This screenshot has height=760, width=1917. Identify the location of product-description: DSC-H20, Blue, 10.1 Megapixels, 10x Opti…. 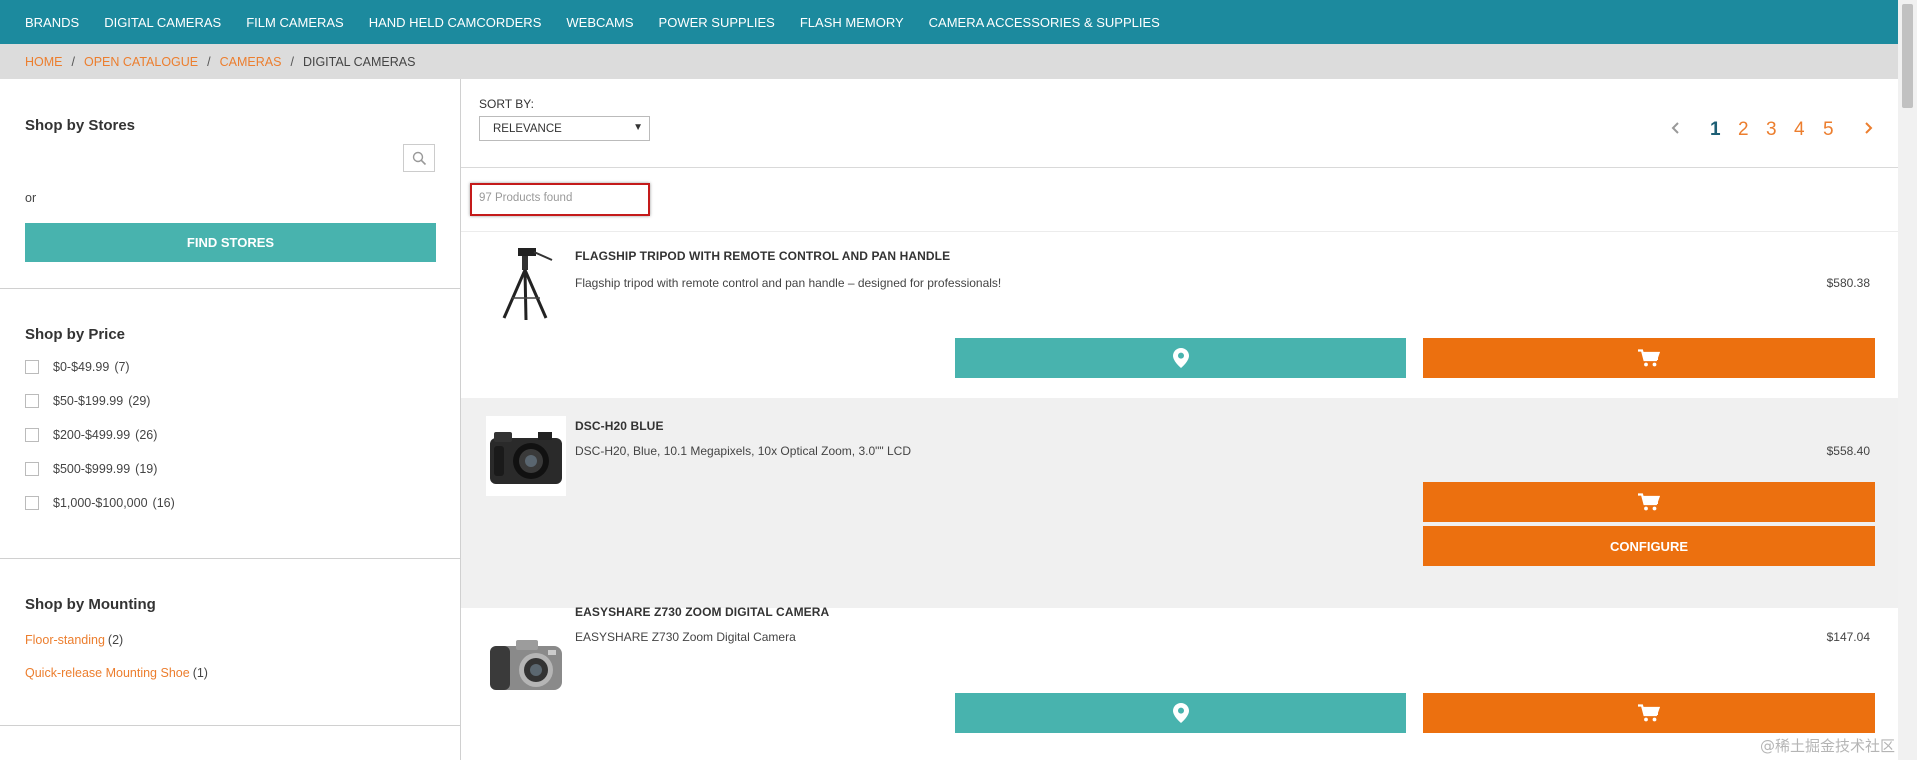
(743, 451).